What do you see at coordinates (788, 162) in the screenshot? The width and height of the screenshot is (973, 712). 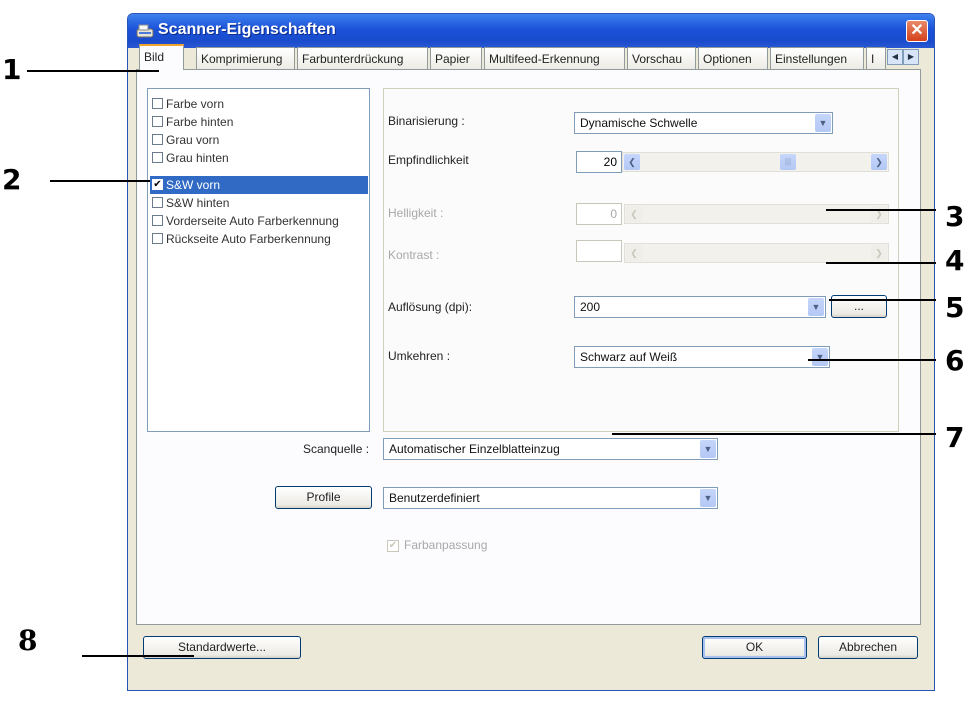 I see `slider-thumb: |||` at bounding box center [788, 162].